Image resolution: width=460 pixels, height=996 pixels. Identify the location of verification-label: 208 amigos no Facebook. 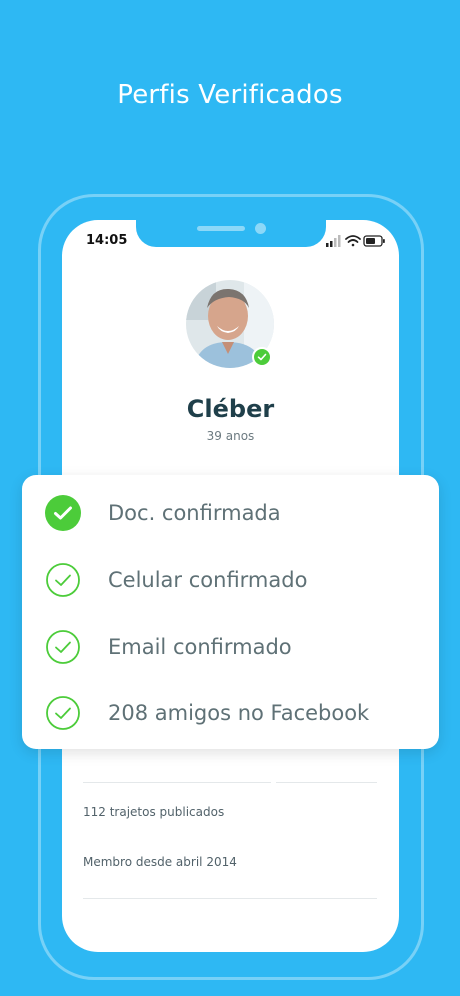
(239, 713).